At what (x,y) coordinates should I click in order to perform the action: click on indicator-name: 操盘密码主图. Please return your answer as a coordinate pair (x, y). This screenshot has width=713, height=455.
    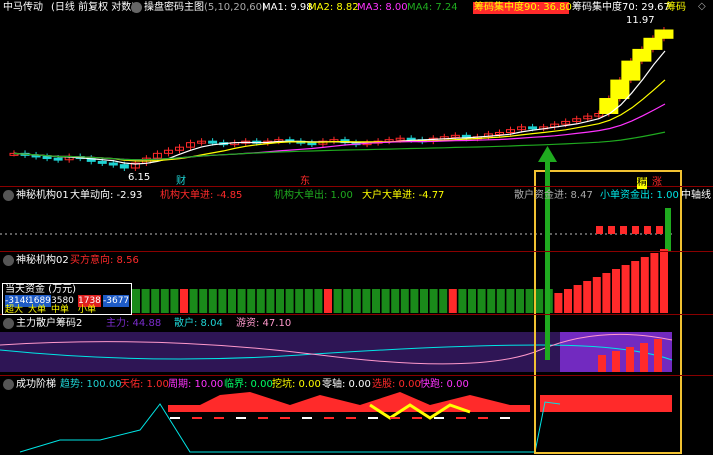
    Looking at the image, I should click on (174, 8).